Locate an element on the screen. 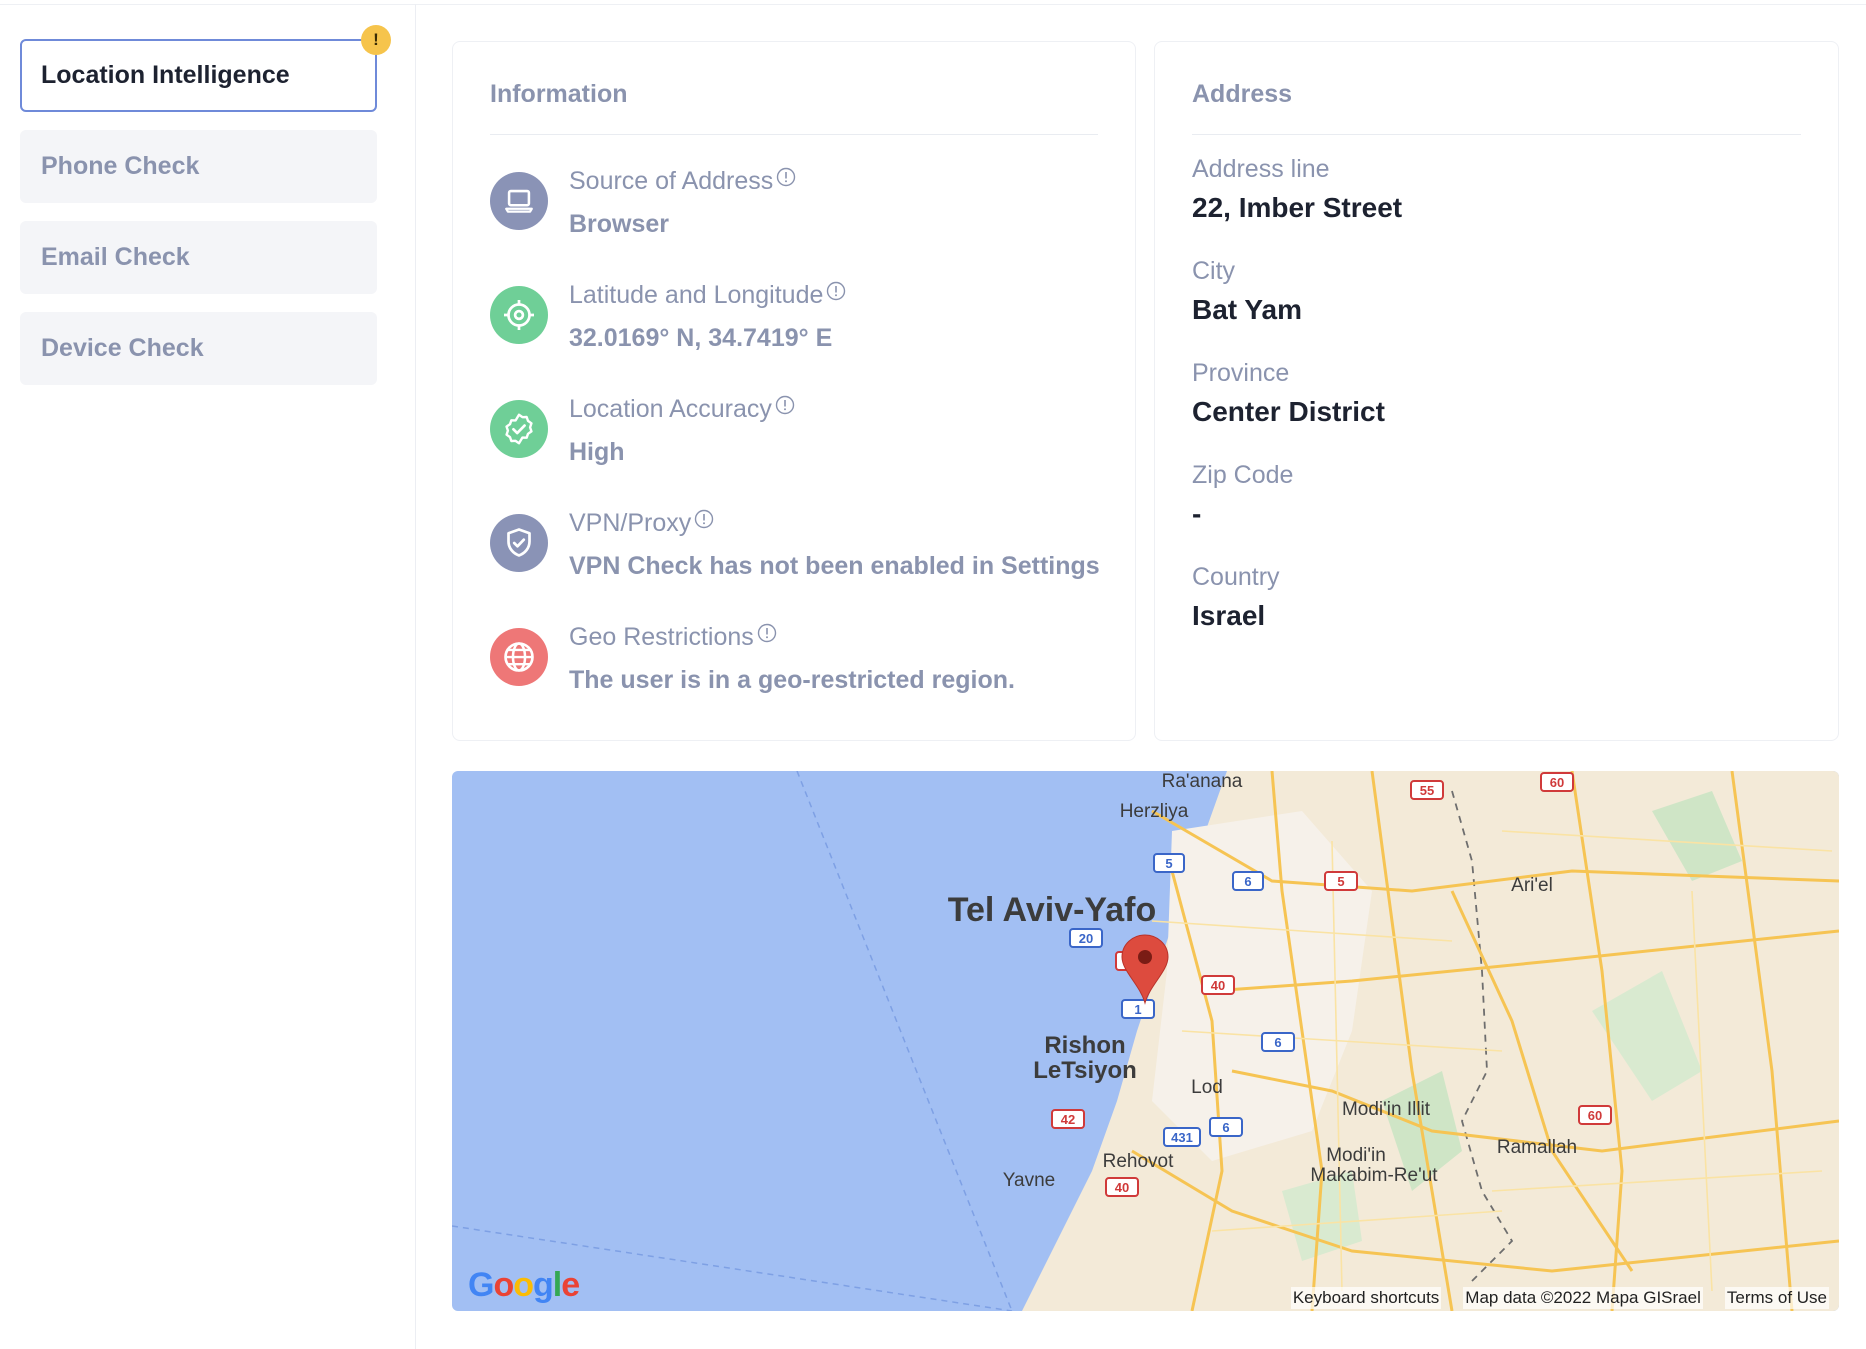  google-logo: Google is located at coordinates (524, 1285).